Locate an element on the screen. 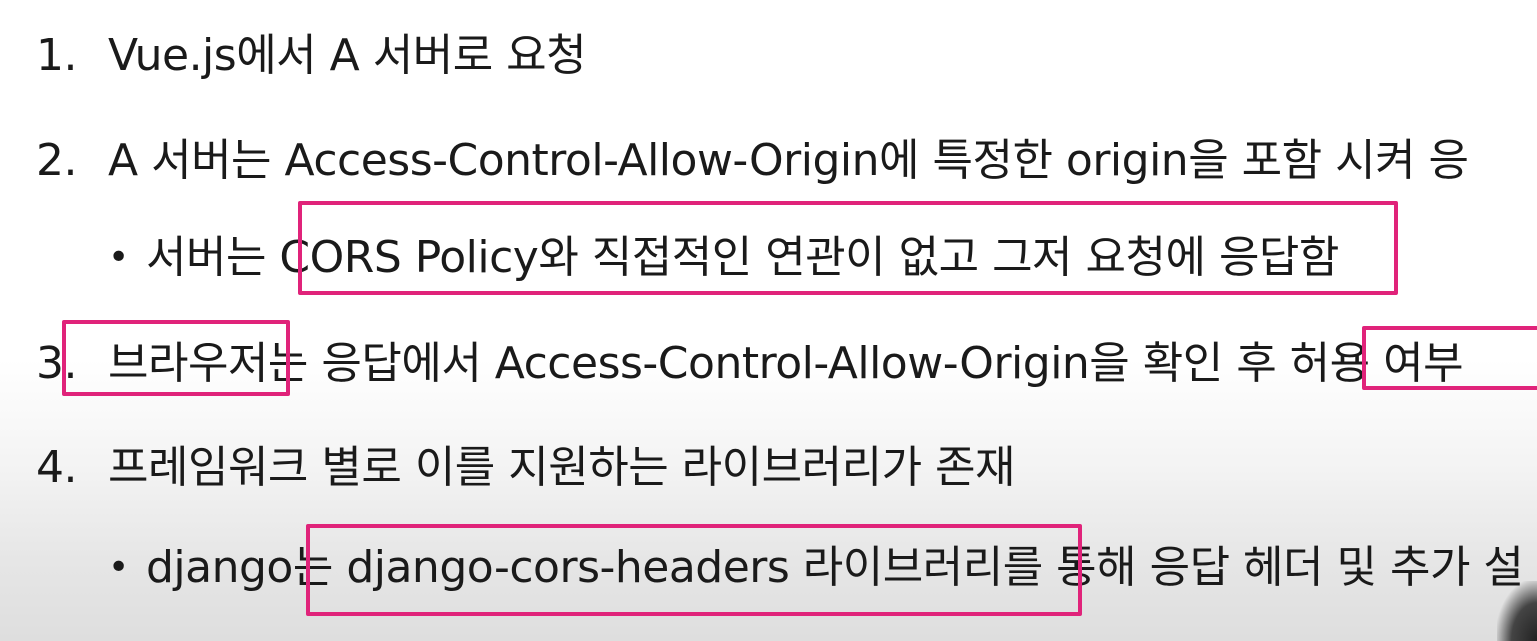  list-number: 3. is located at coordinates (56, 363).